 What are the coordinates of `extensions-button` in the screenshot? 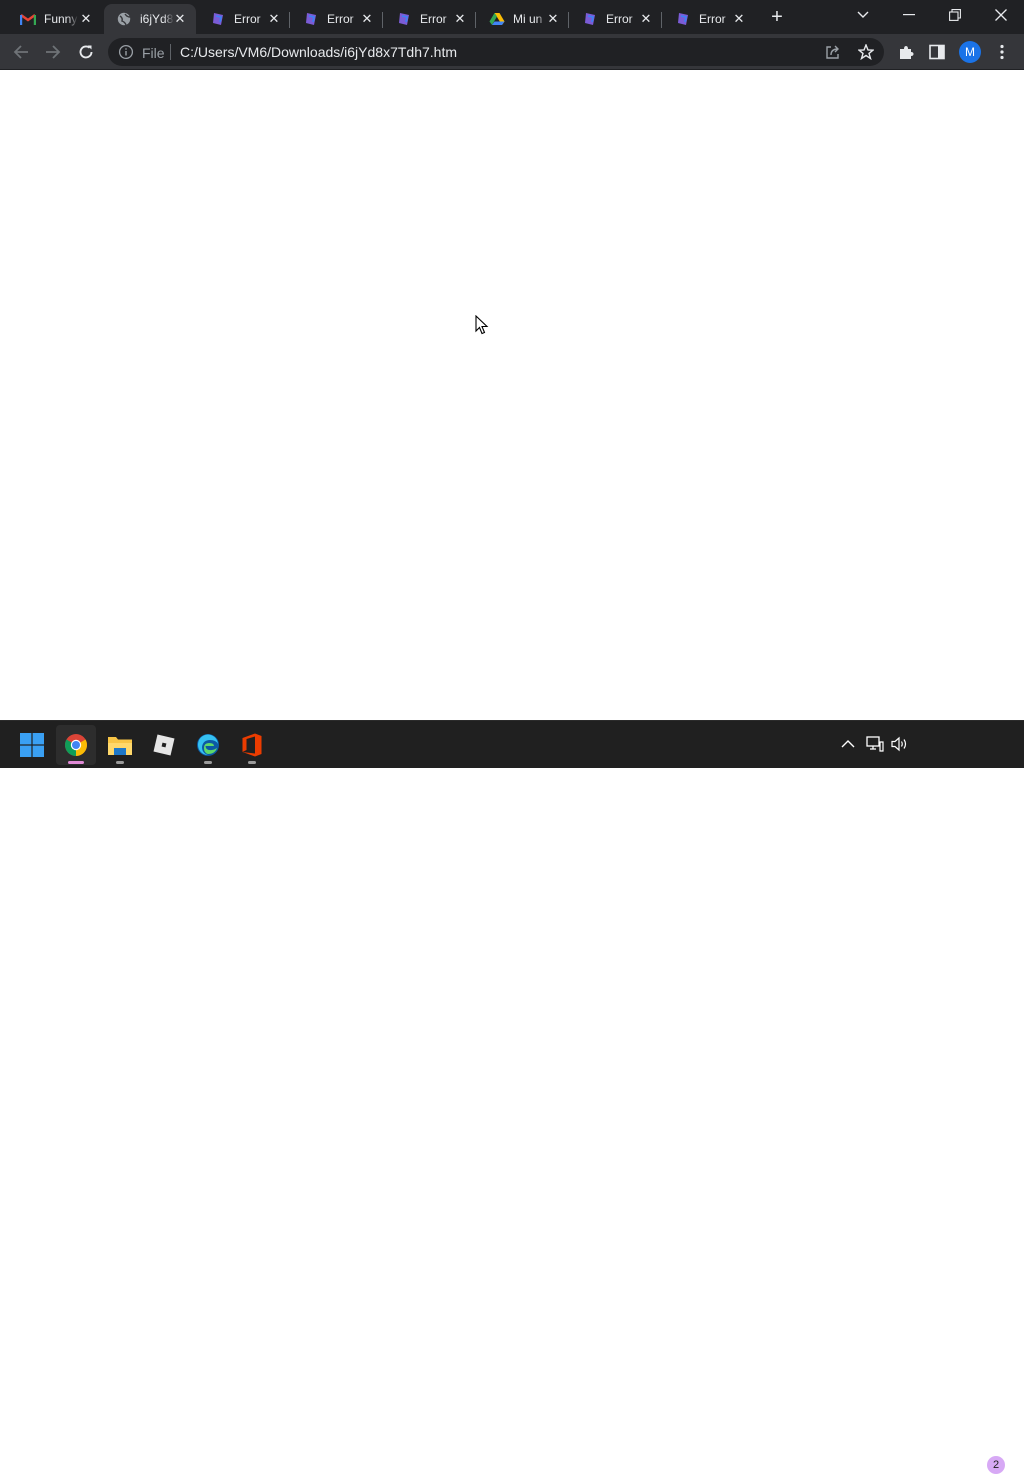 It's located at (906, 52).